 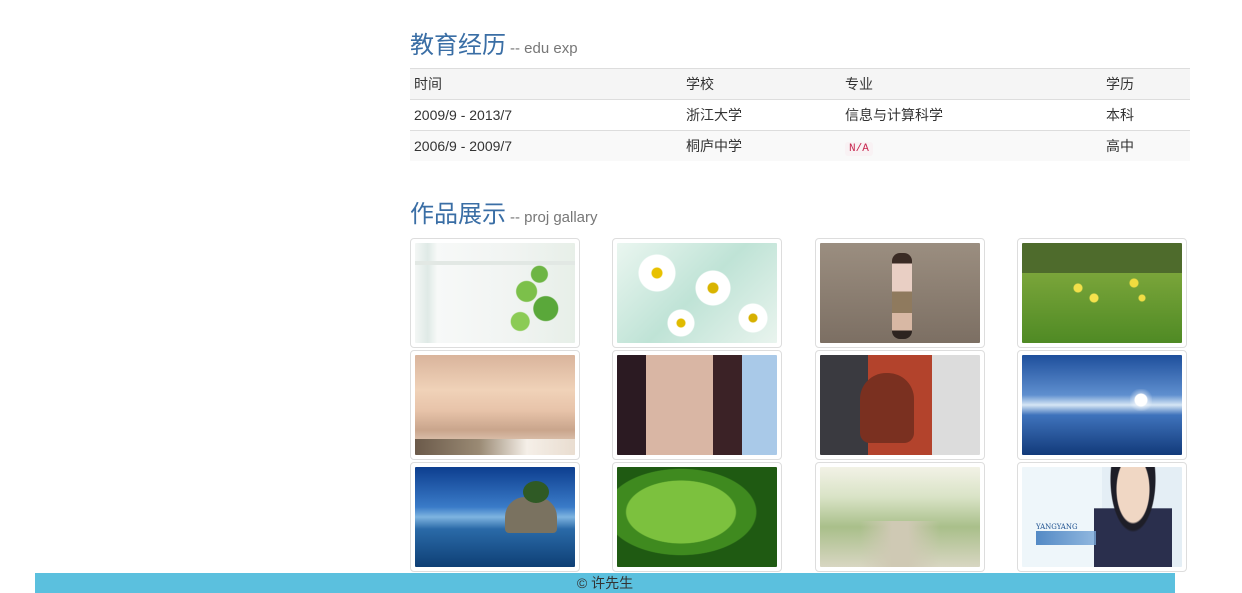 I want to click on gallery-thumbnail-yellow-flowers, so click(x=1102, y=293).